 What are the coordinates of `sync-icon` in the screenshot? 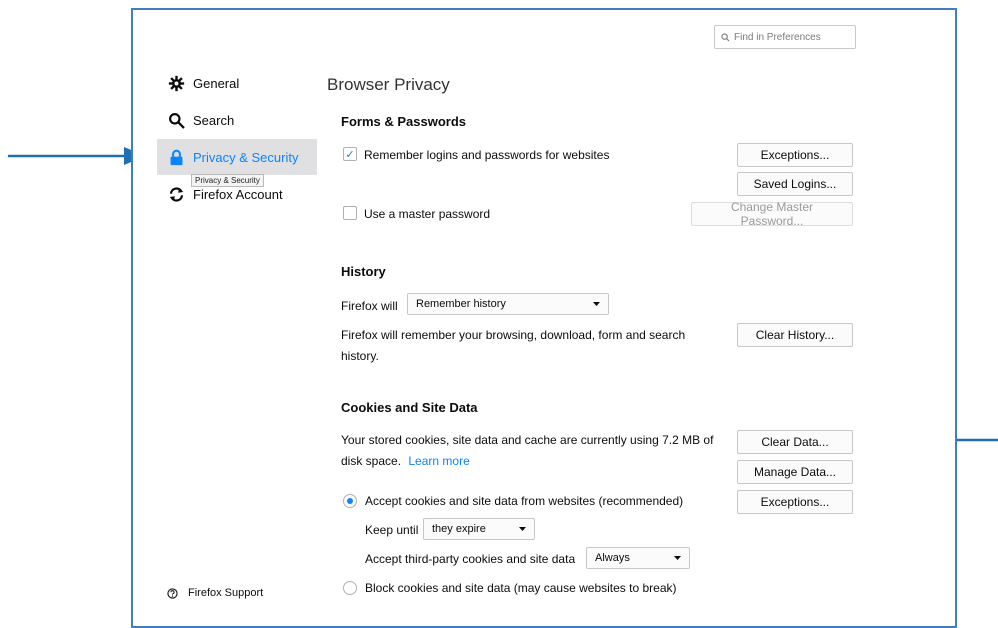 It's located at (176, 194).